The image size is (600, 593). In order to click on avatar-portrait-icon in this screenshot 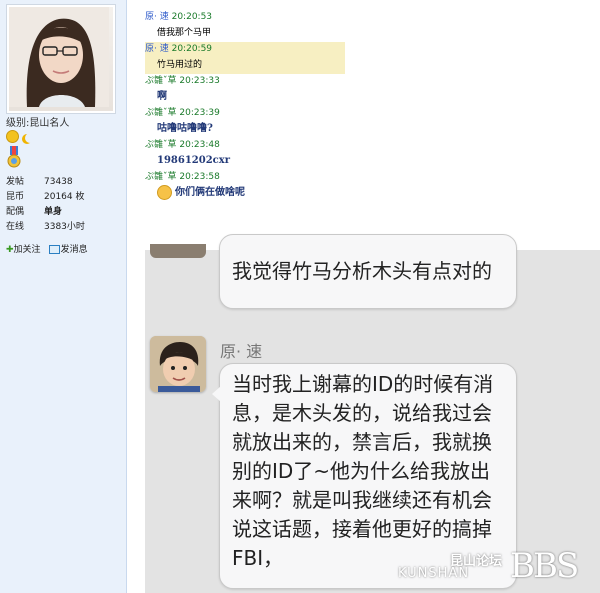, I will do `click(59, 57)`.